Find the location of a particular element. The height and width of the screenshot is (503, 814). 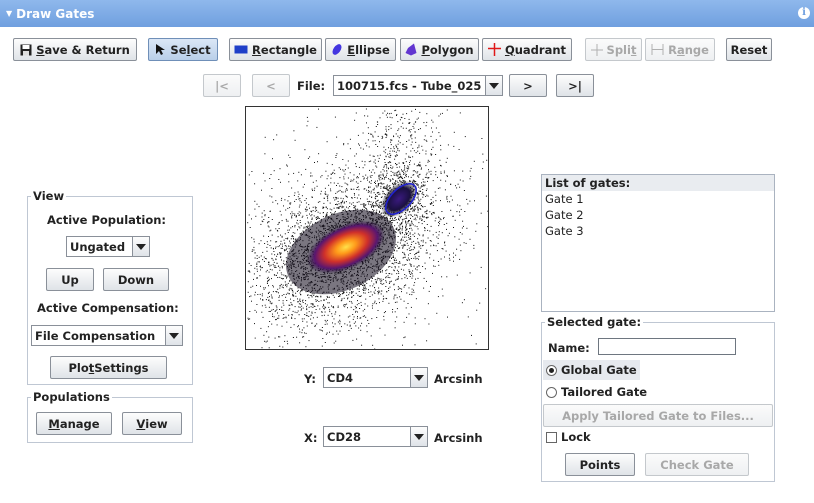

range-button: Ra nge is located at coordinates (680, 49).